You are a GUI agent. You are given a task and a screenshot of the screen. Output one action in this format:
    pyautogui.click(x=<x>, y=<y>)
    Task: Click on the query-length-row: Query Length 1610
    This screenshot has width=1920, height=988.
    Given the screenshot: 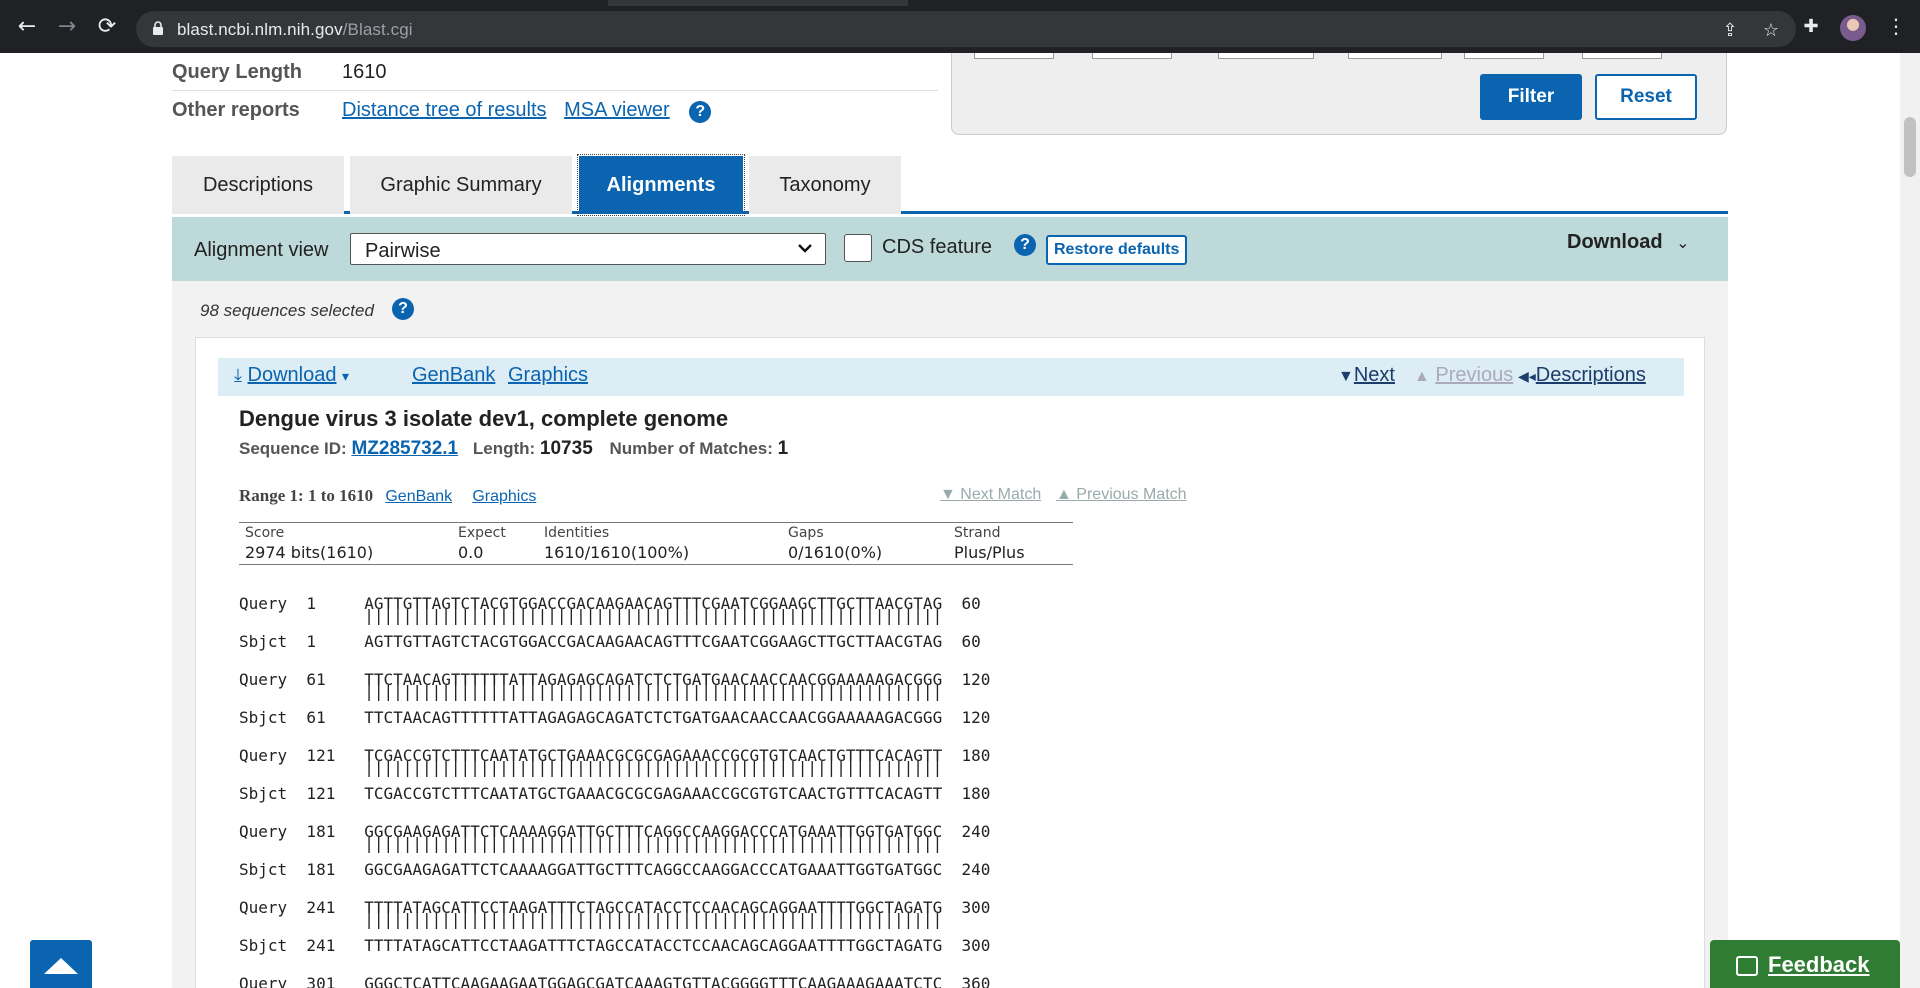 What is the action you would take?
    pyautogui.click(x=555, y=72)
    